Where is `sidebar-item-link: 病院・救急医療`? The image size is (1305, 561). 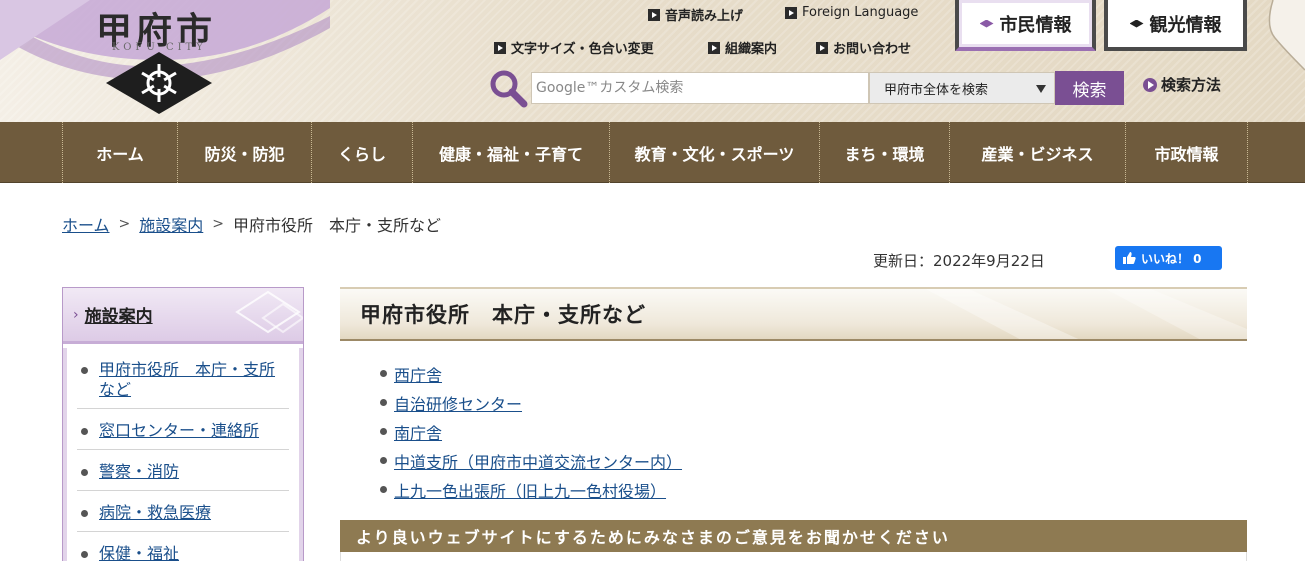 sidebar-item-link: 病院・救急医療 is located at coordinates (155, 512).